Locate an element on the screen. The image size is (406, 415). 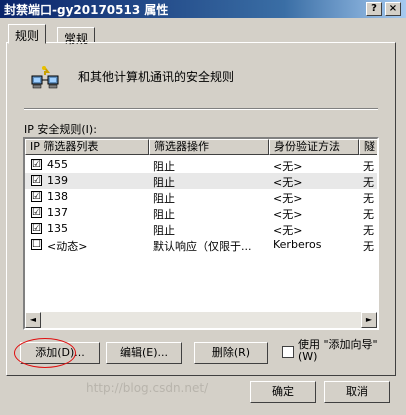
close-button: × is located at coordinates (393, 9).